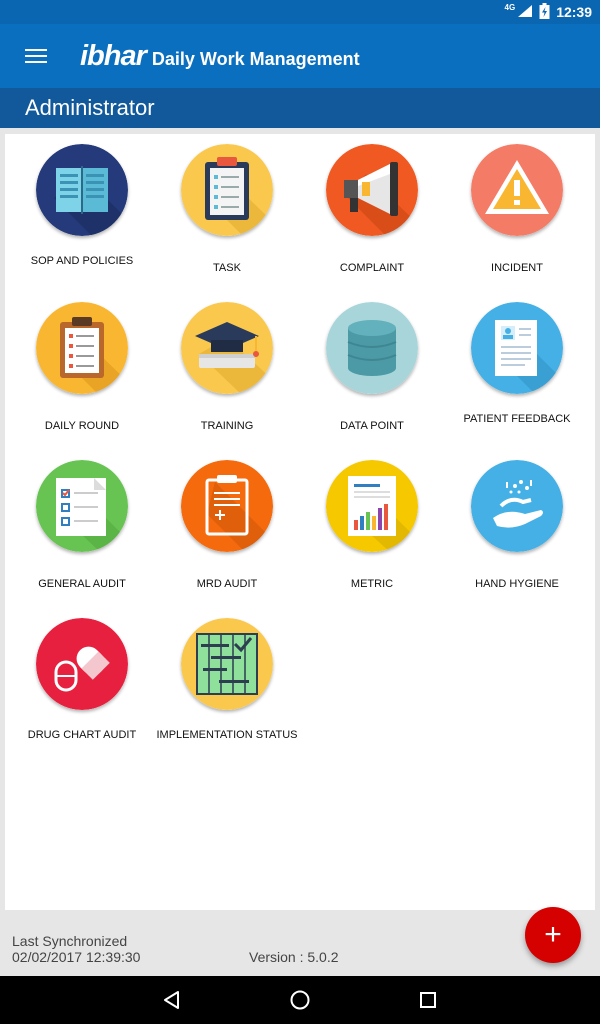  Describe the element at coordinates (76, 957) in the screenshot. I see `last-synchronized-time: 02/02/2017 12:39:30` at that location.